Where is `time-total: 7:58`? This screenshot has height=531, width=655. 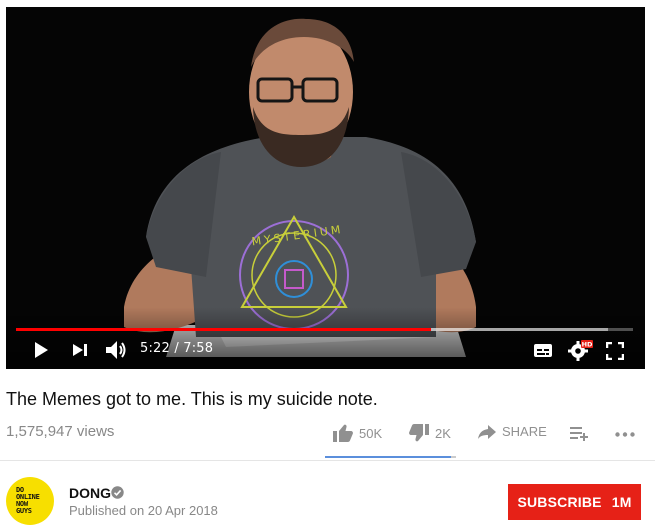
time-total: 7:58 is located at coordinates (198, 348).